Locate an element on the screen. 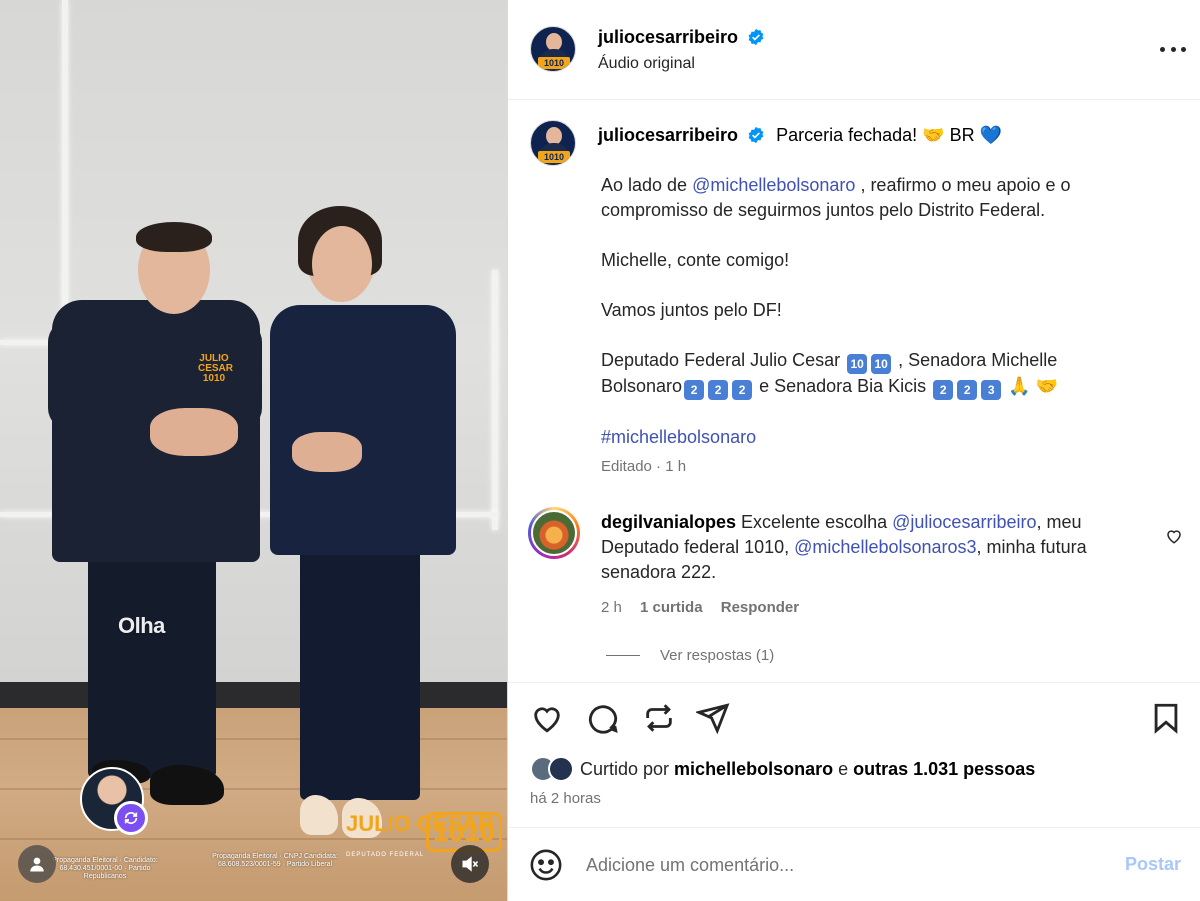 This screenshot has height=901, width=1200. post-comment-button: Postar is located at coordinates (1153, 864).